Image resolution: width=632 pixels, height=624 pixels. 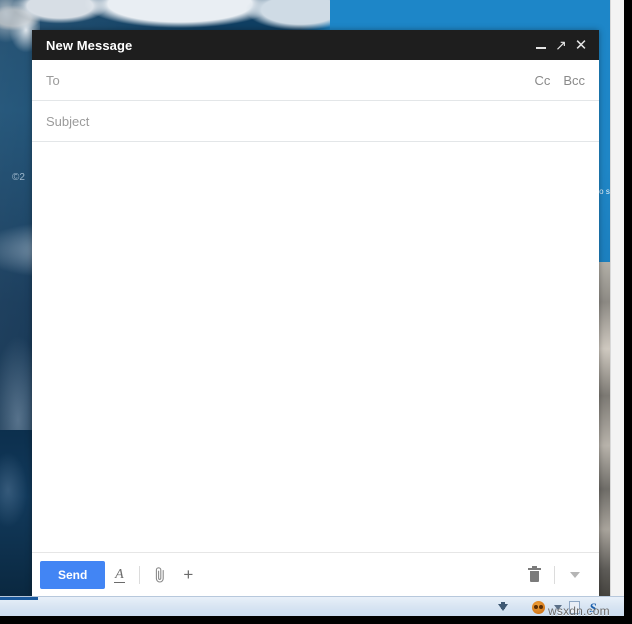 I want to click on to-field-placeholder: To, so click(x=290, y=80).